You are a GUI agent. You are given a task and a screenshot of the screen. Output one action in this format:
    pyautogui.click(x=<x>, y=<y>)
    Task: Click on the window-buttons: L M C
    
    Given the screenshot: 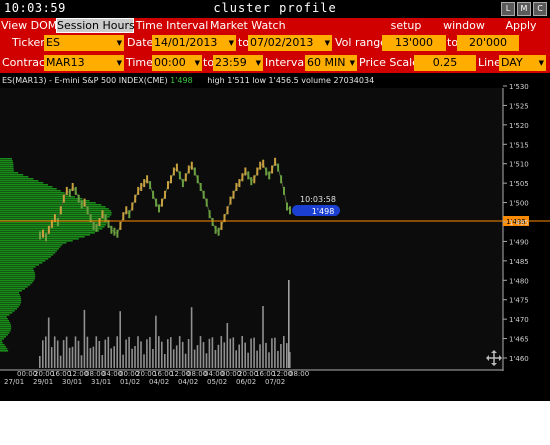 What is the action you would take?
    pyautogui.click(x=524, y=9)
    